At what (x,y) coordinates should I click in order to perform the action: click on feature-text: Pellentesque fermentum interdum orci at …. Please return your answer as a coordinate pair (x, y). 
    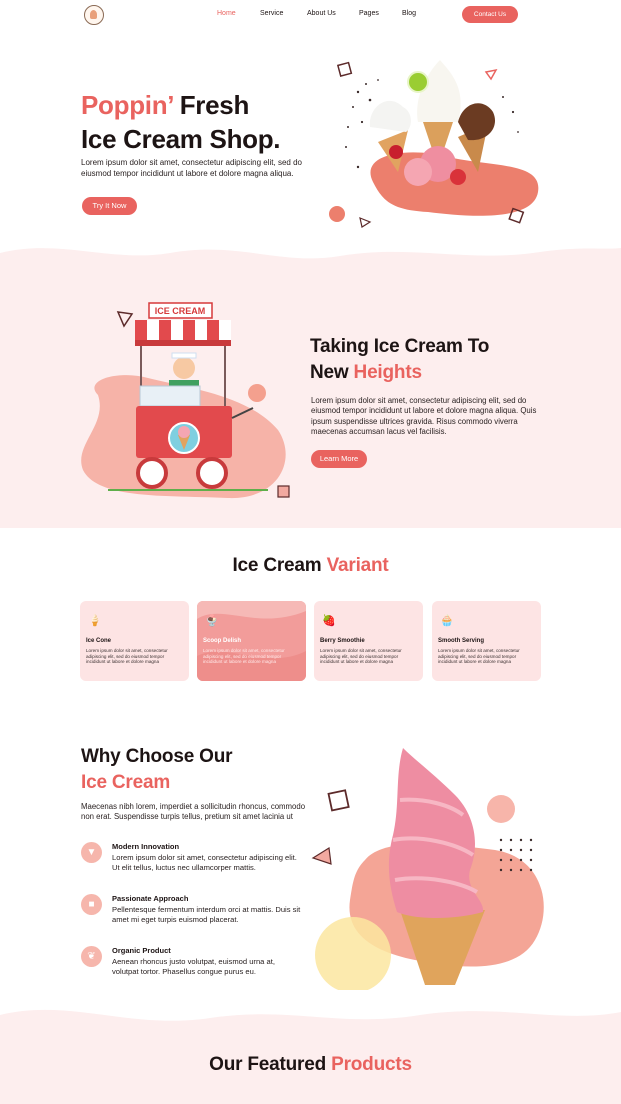
    Looking at the image, I should click on (206, 914).